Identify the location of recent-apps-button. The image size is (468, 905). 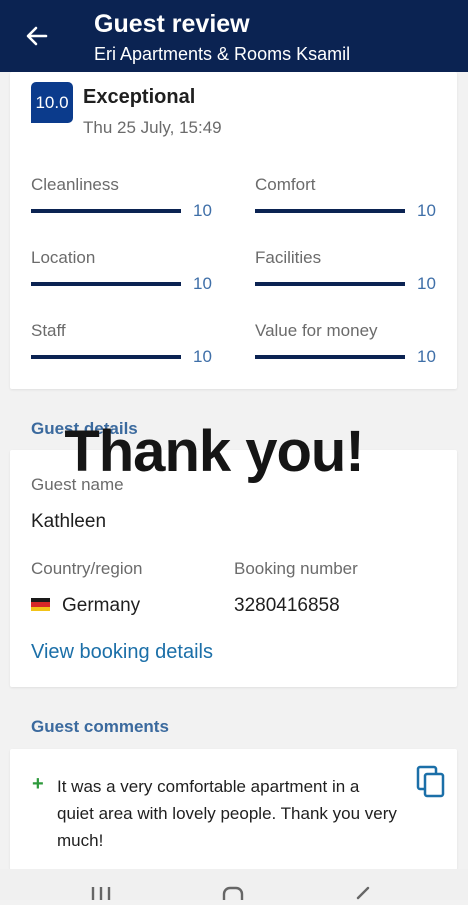
(101, 894).